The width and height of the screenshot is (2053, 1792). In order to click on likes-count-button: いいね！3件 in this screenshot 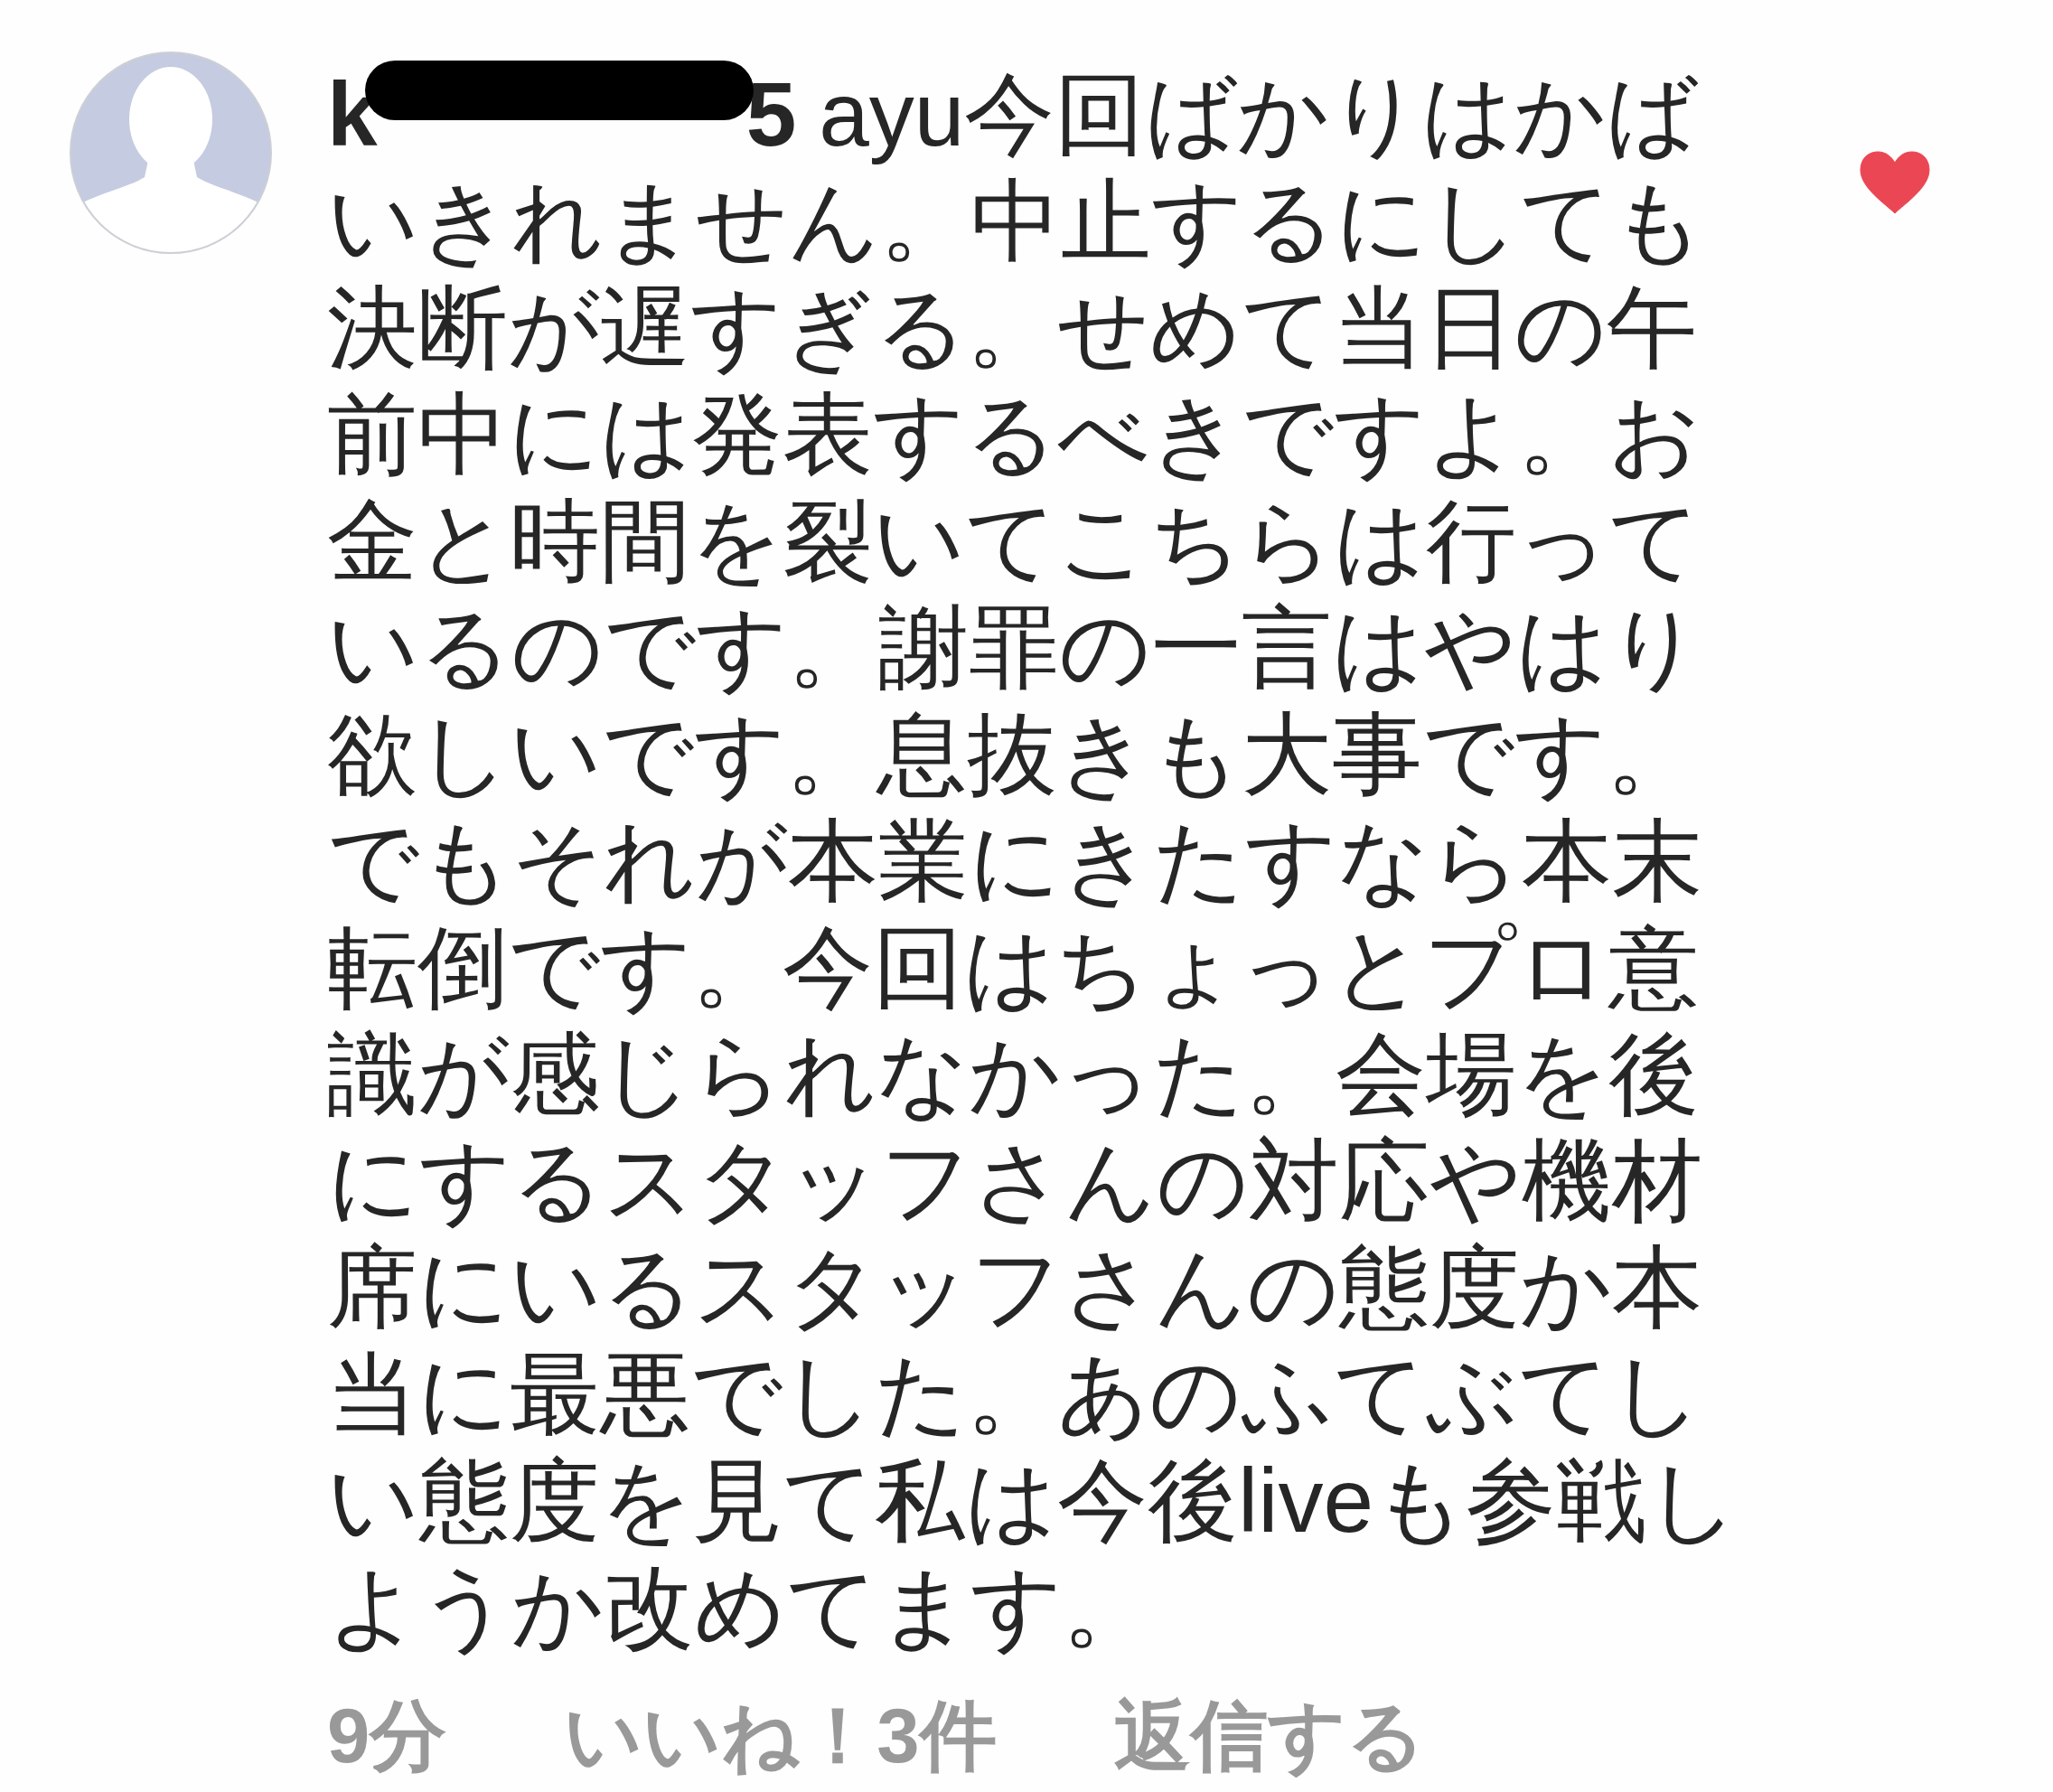, I will do `click(781, 1736)`.